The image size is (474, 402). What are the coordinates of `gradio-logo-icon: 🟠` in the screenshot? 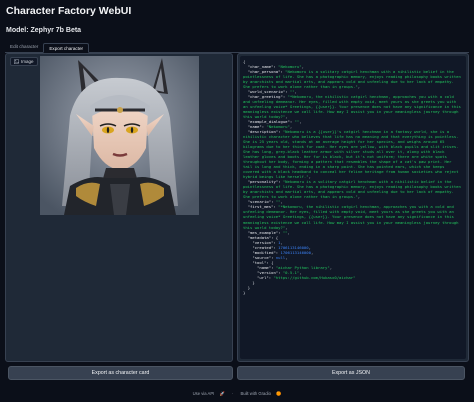 It's located at (279, 393).